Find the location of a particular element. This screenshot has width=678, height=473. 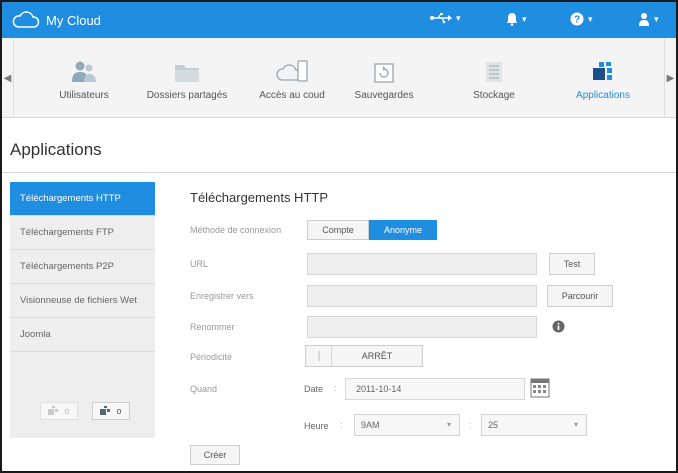

cloud-logo-icon is located at coordinates (26, 19).